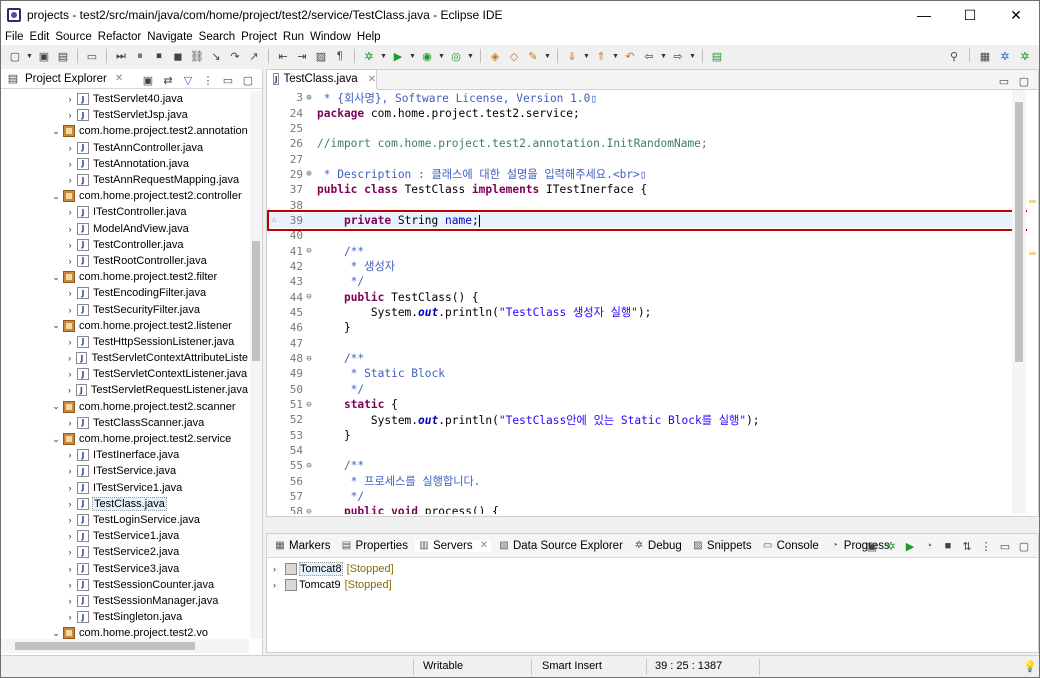 This screenshot has height=678, width=1040. What do you see at coordinates (929, 546) in the screenshot?
I see `profile-icon: ◔` at bounding box center [929, 546].